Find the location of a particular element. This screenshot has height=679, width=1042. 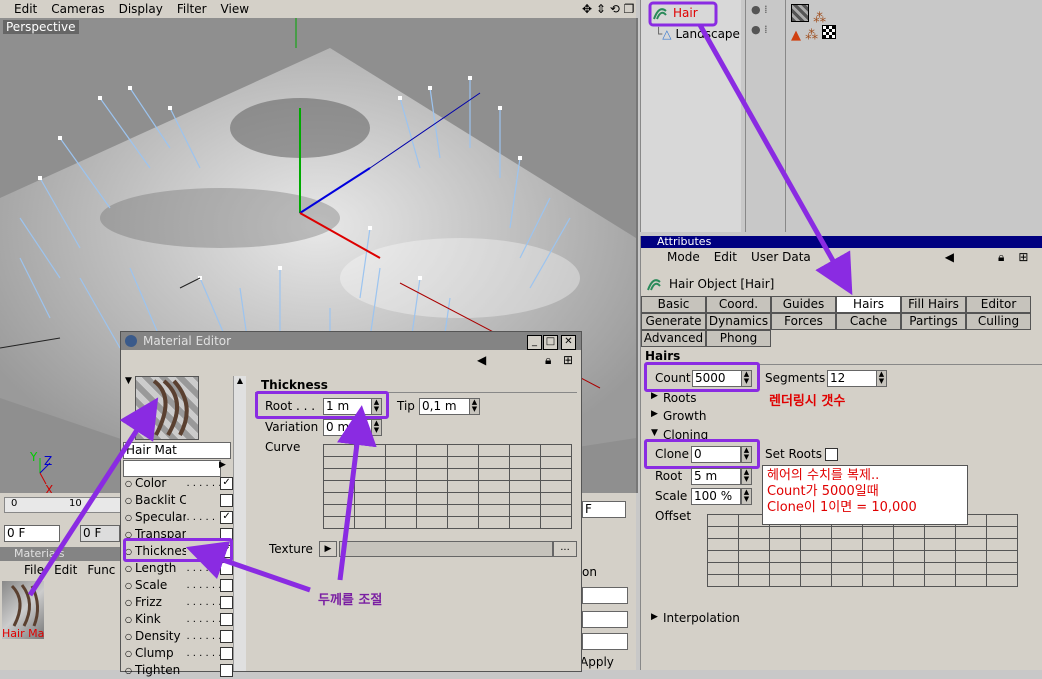

clone-scale-stepper: ▲ ▼ is located at coordinates (746, 496).